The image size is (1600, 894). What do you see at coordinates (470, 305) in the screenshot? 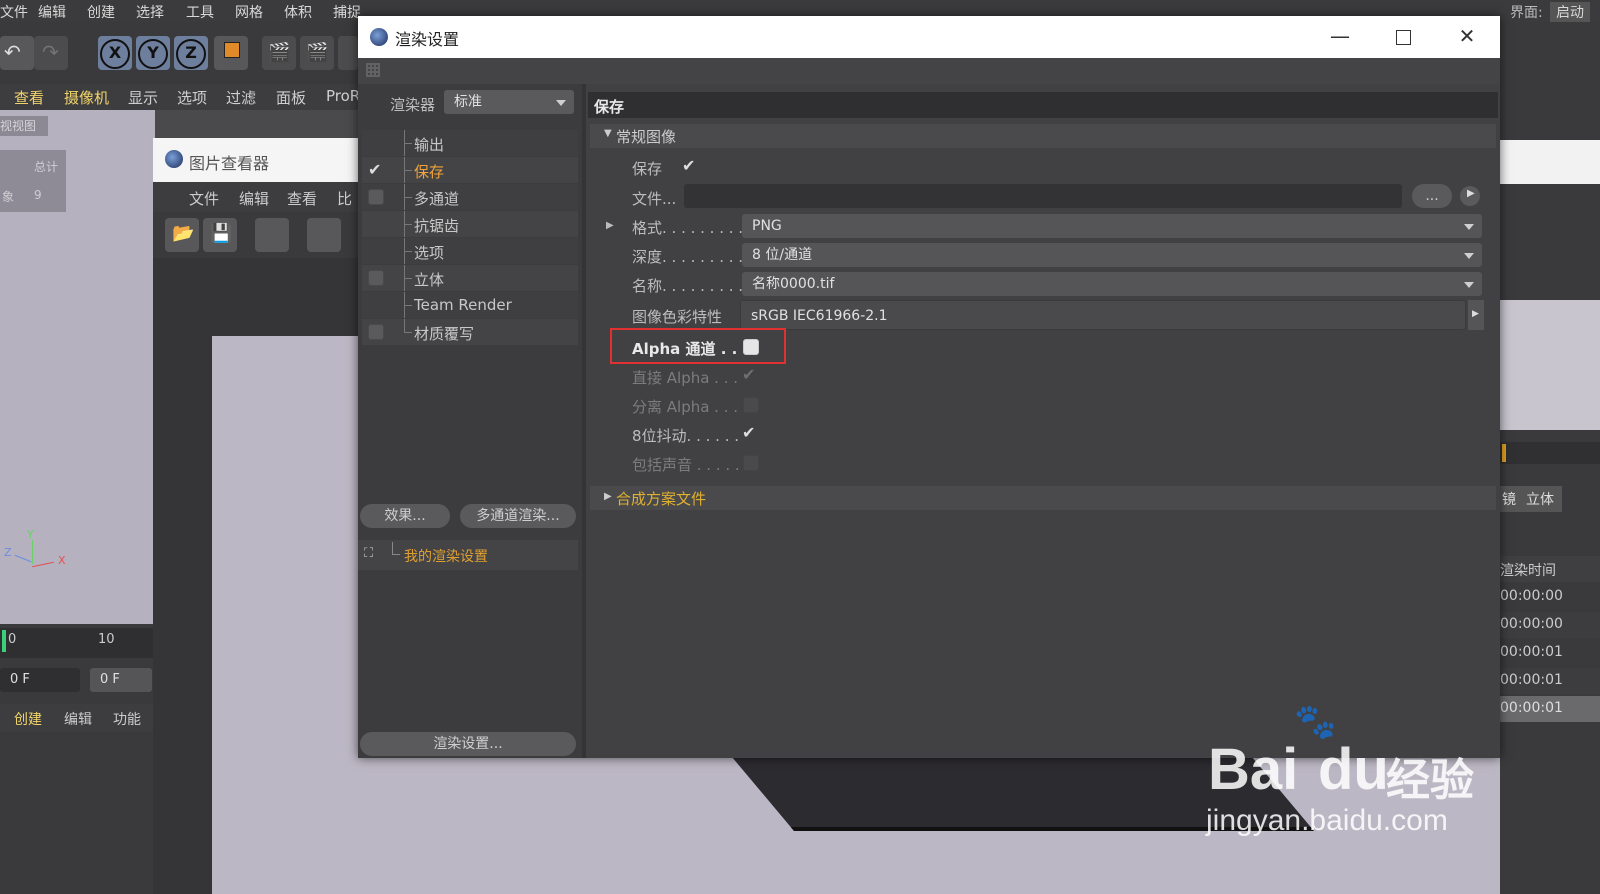
I see `tree-item-team-render: Team Render` at bounding box center [470, 305].